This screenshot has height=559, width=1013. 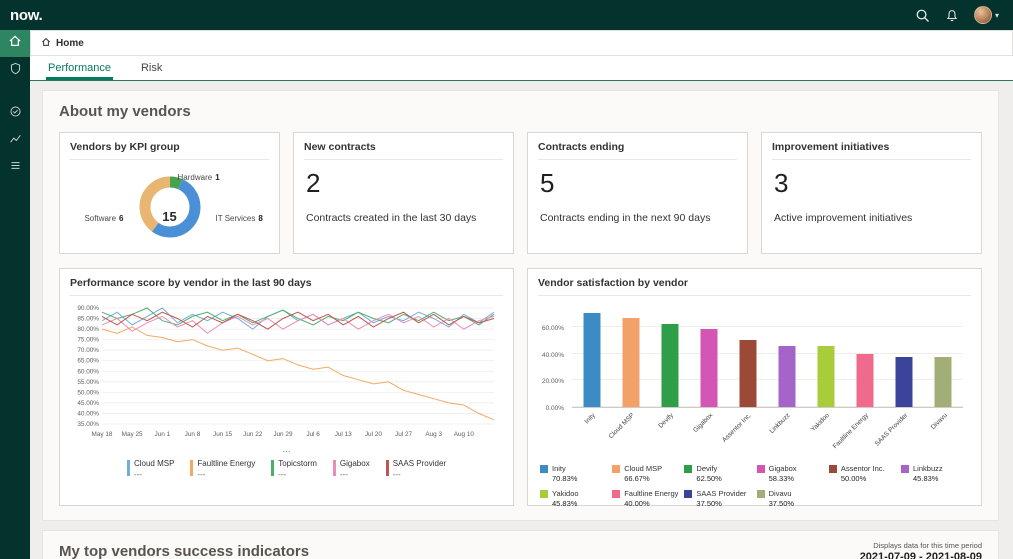 I want to click on check-circle-icon, so click(x=15, y=114).